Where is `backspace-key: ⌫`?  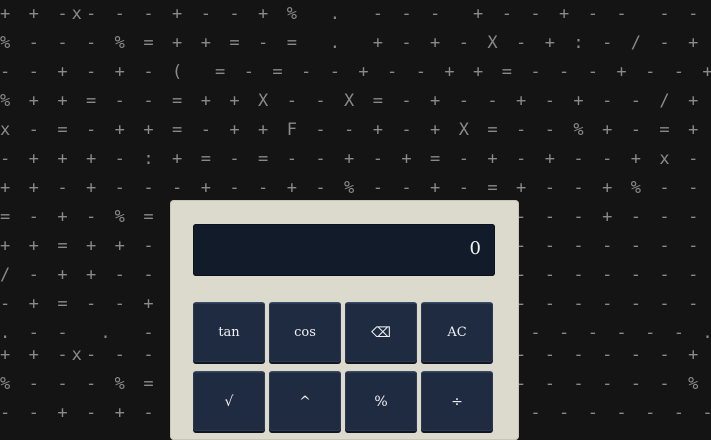
backspace-key: ⌫ is located at coordinates (381, 332).